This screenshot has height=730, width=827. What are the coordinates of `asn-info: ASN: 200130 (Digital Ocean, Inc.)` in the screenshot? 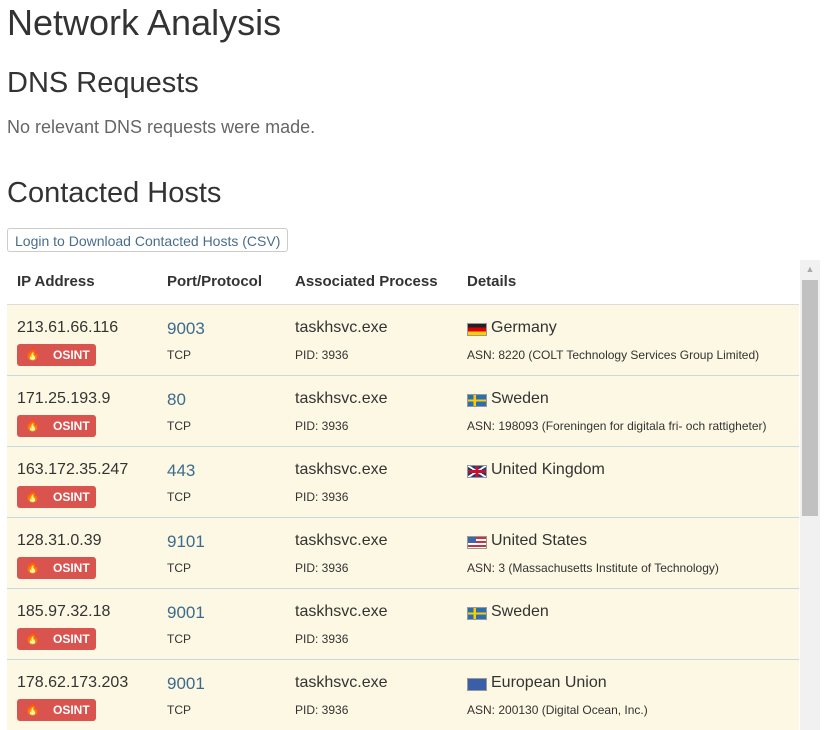 It's located at (557, 710).